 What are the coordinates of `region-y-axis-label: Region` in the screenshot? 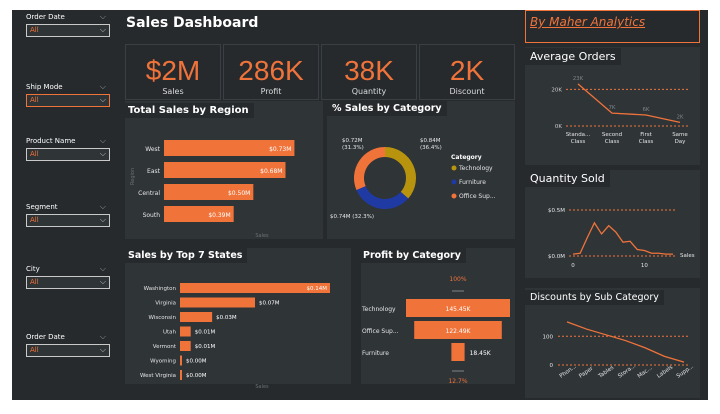 It's located at (133, 176).